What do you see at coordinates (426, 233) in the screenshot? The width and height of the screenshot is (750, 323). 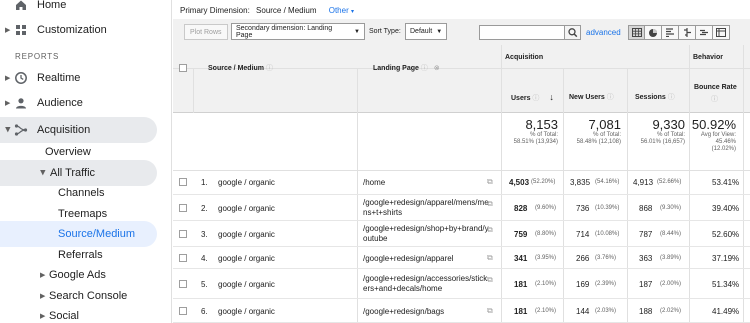 I see `row-landing-page: /google+redesign/shop+by+brand/youtube` at bounding box center [426, 233].